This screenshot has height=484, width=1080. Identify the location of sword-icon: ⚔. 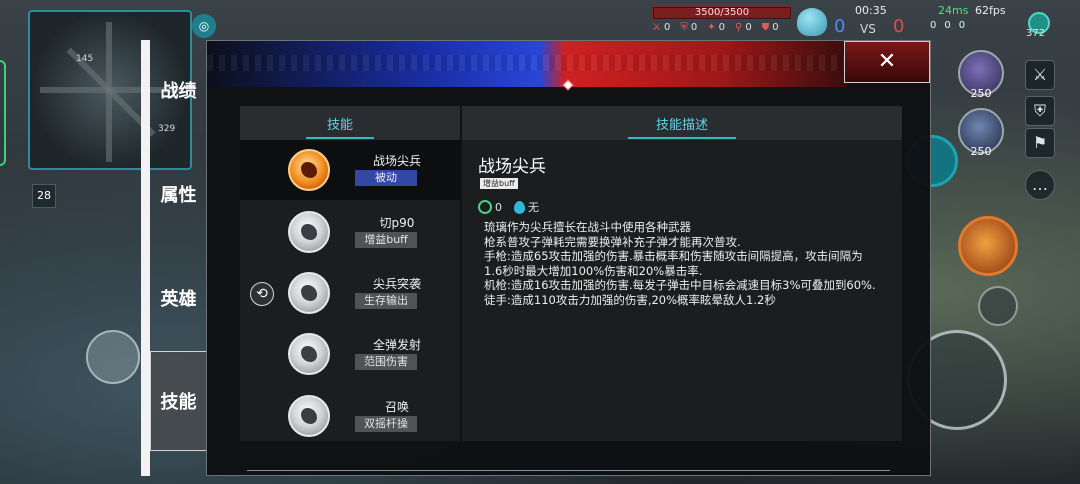
(1040, 75).